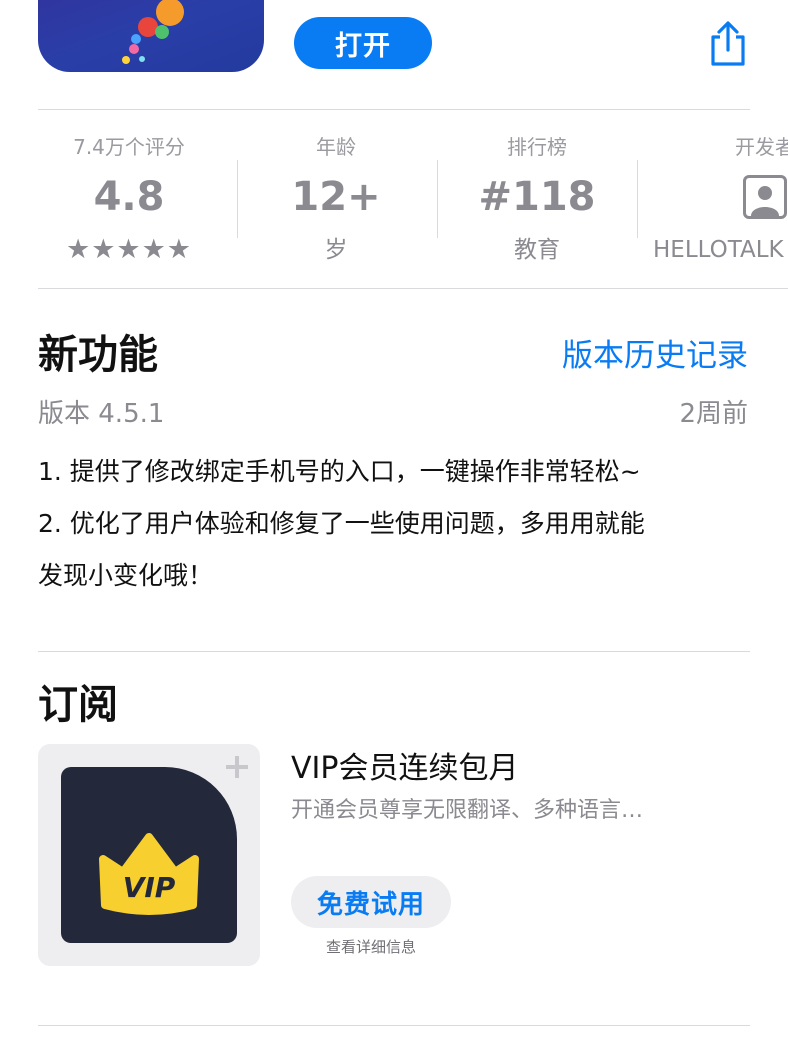  I want to click on subscription-title: 订阅, so click(78, 705).